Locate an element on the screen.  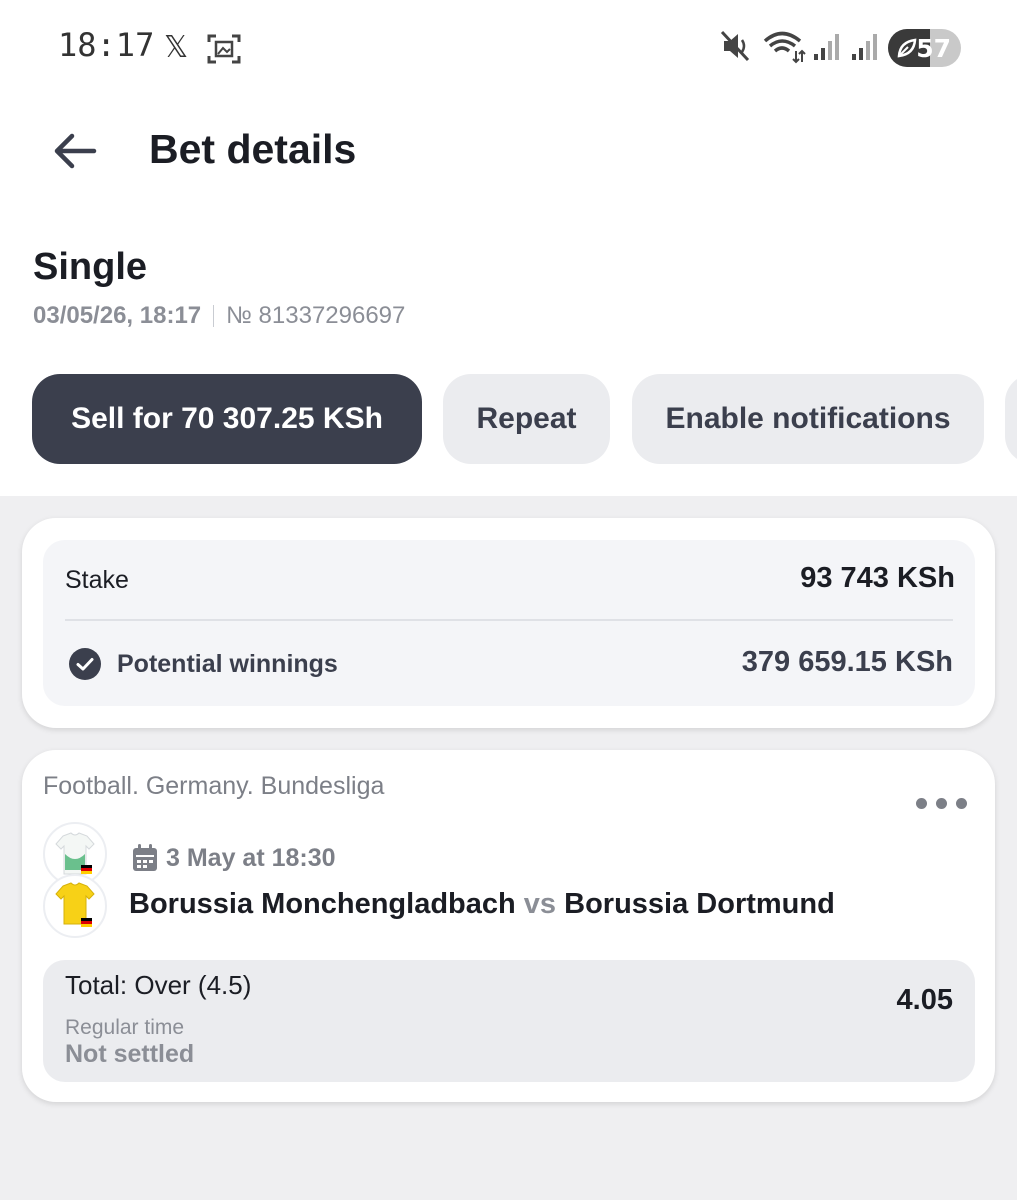
wifi-icon is located at coordinates (784, 47).